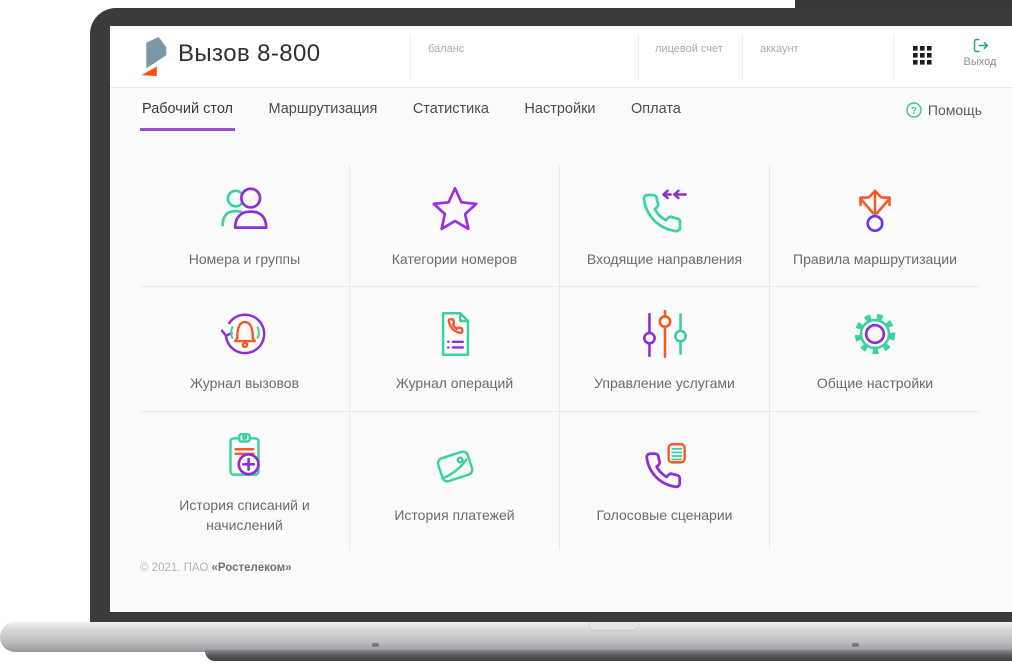 This screenshot has height=667, width=1012. I want to click on tile-general-settings: Общие настройки, so click(875, 349).